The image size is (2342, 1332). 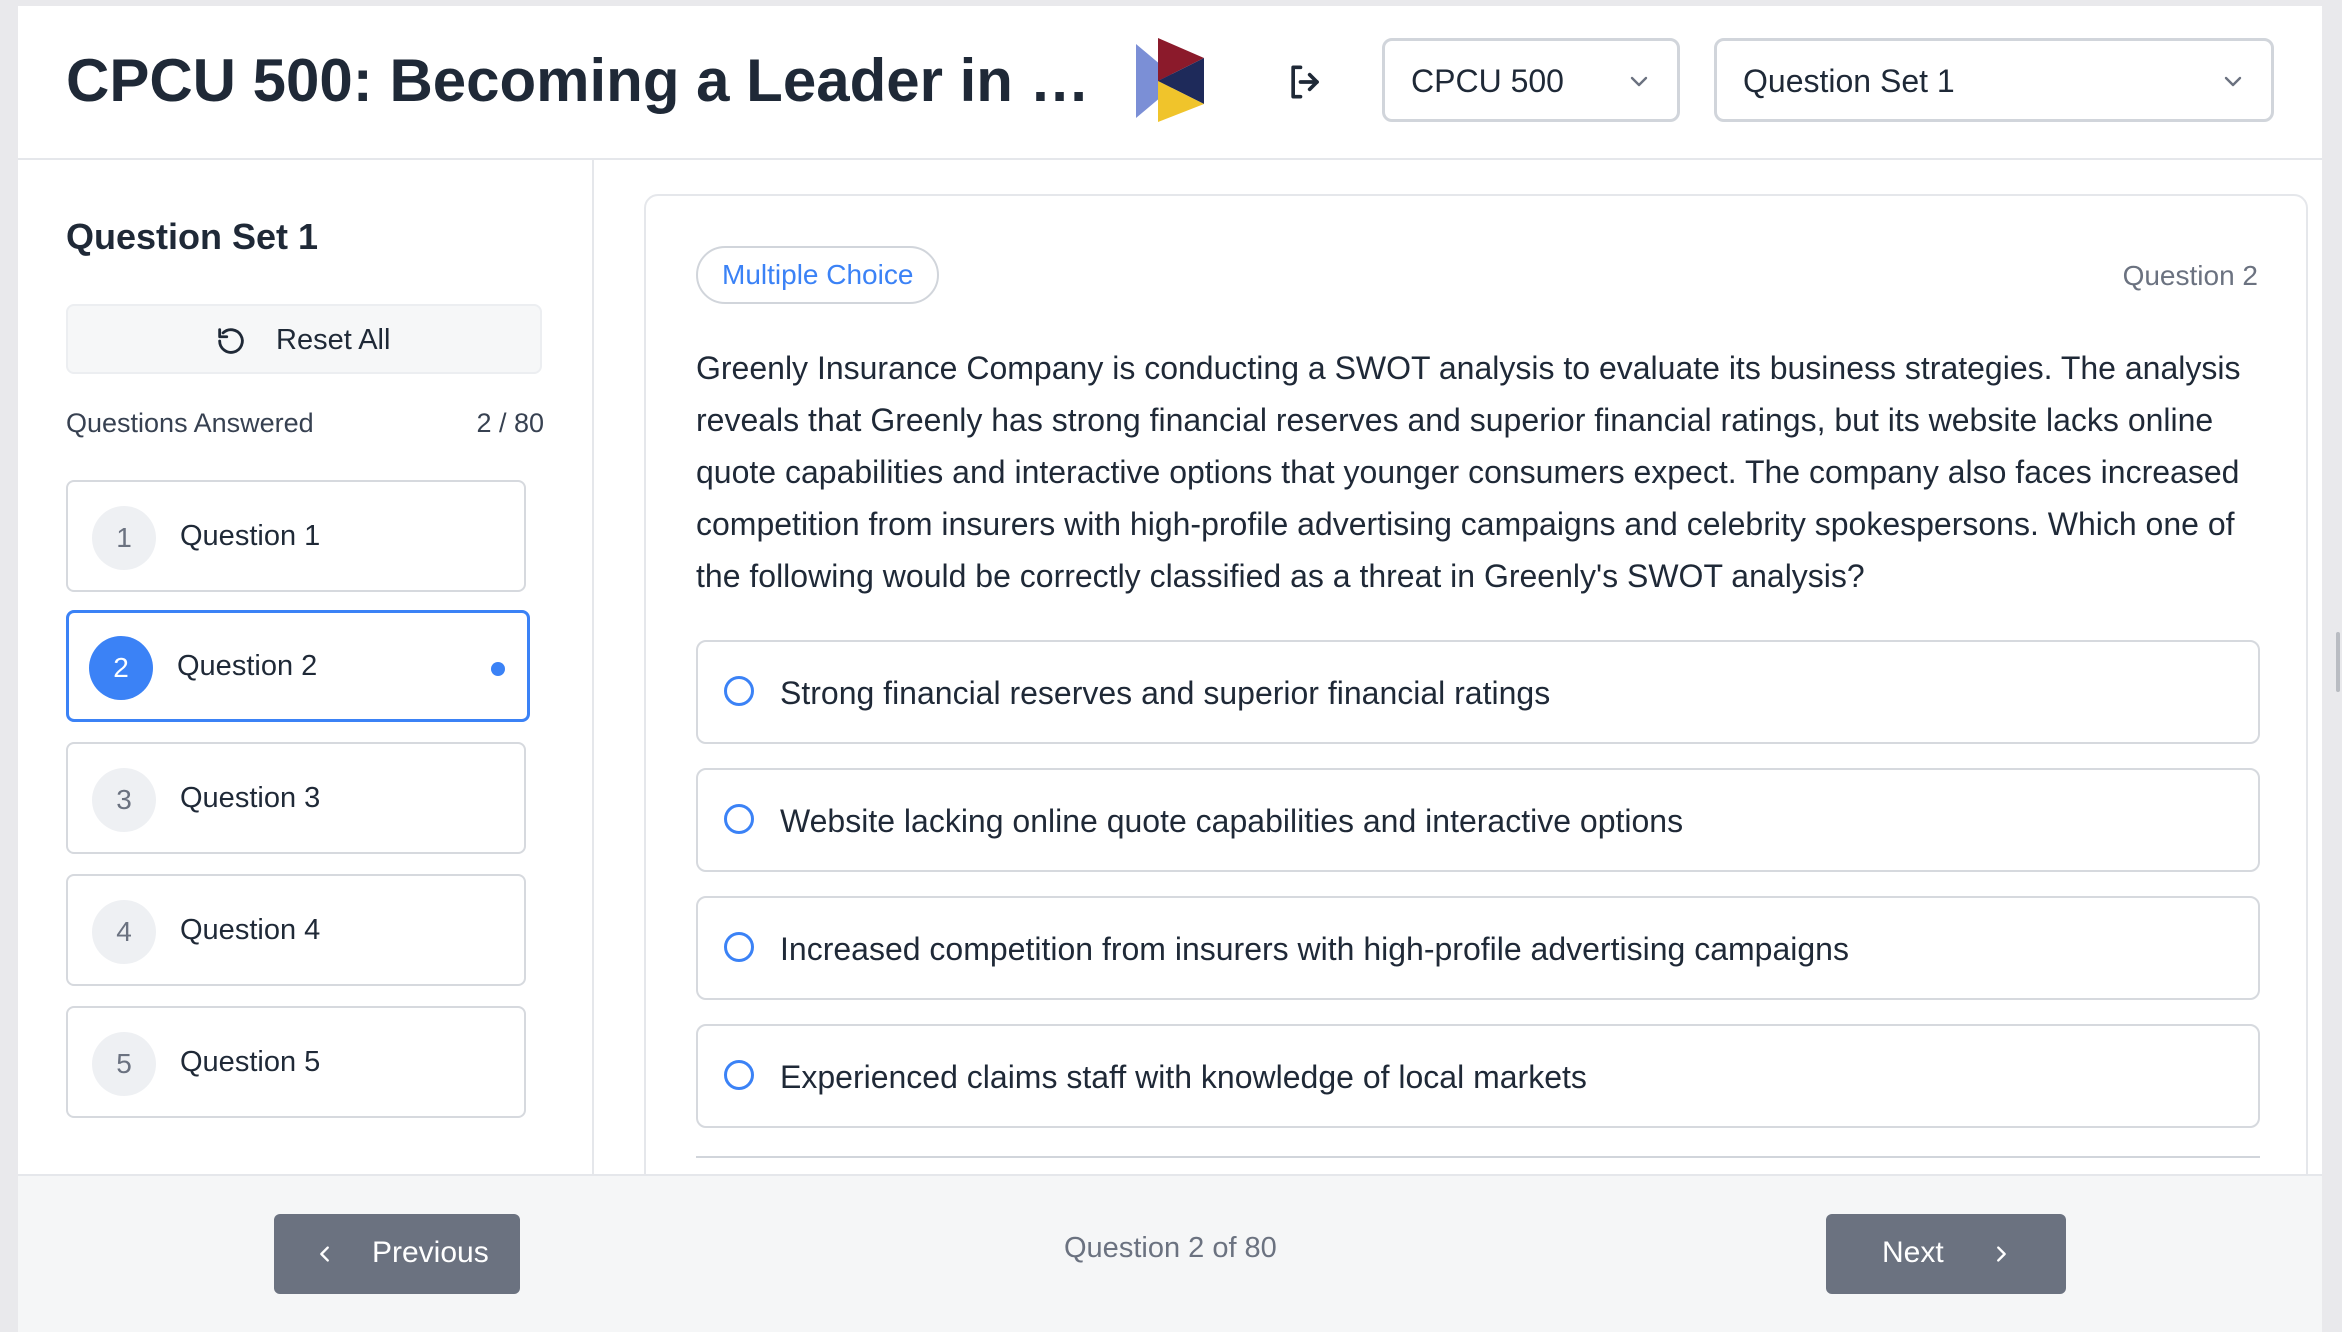 What do you see at coordinates (2001, 1254) in the screenshot?
I see `chevron-right-icon` at bounding box center [2001, 1254].